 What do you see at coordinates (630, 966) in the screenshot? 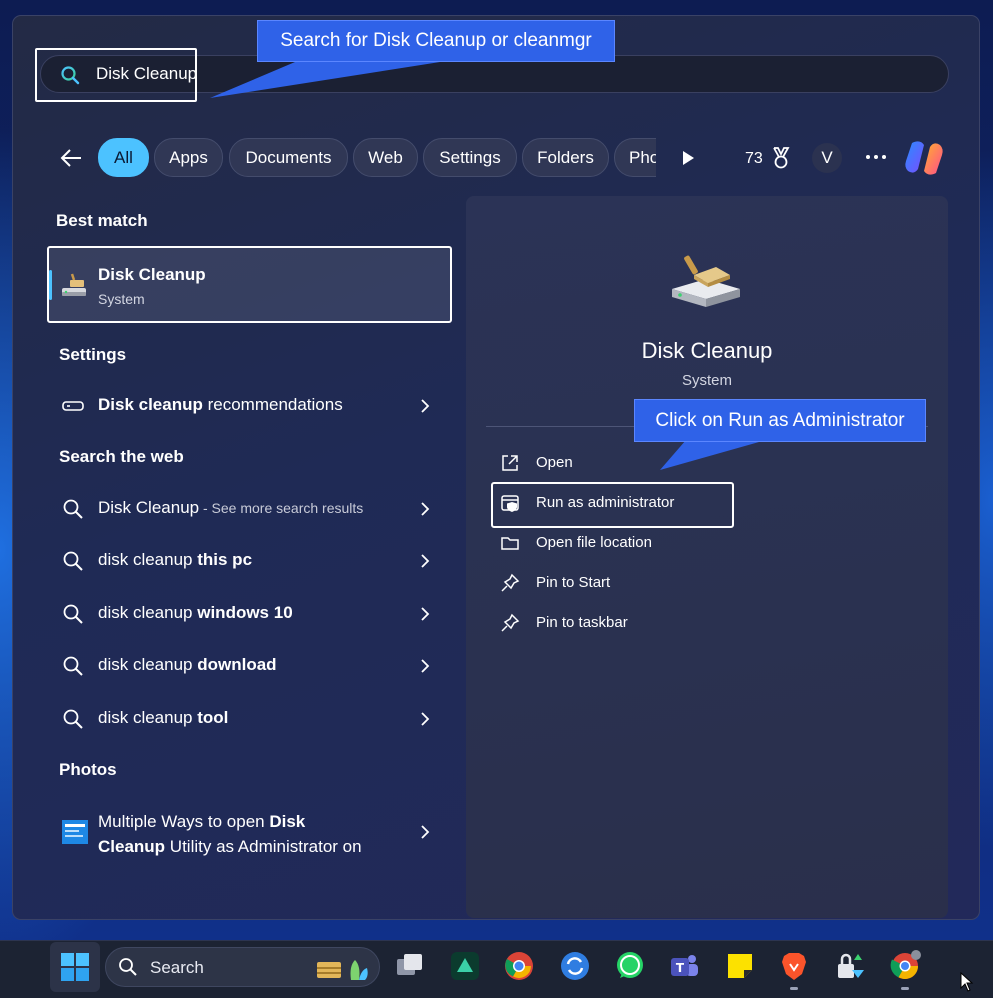
I see `whatsapp-icon` at bounding box center [630, 966].